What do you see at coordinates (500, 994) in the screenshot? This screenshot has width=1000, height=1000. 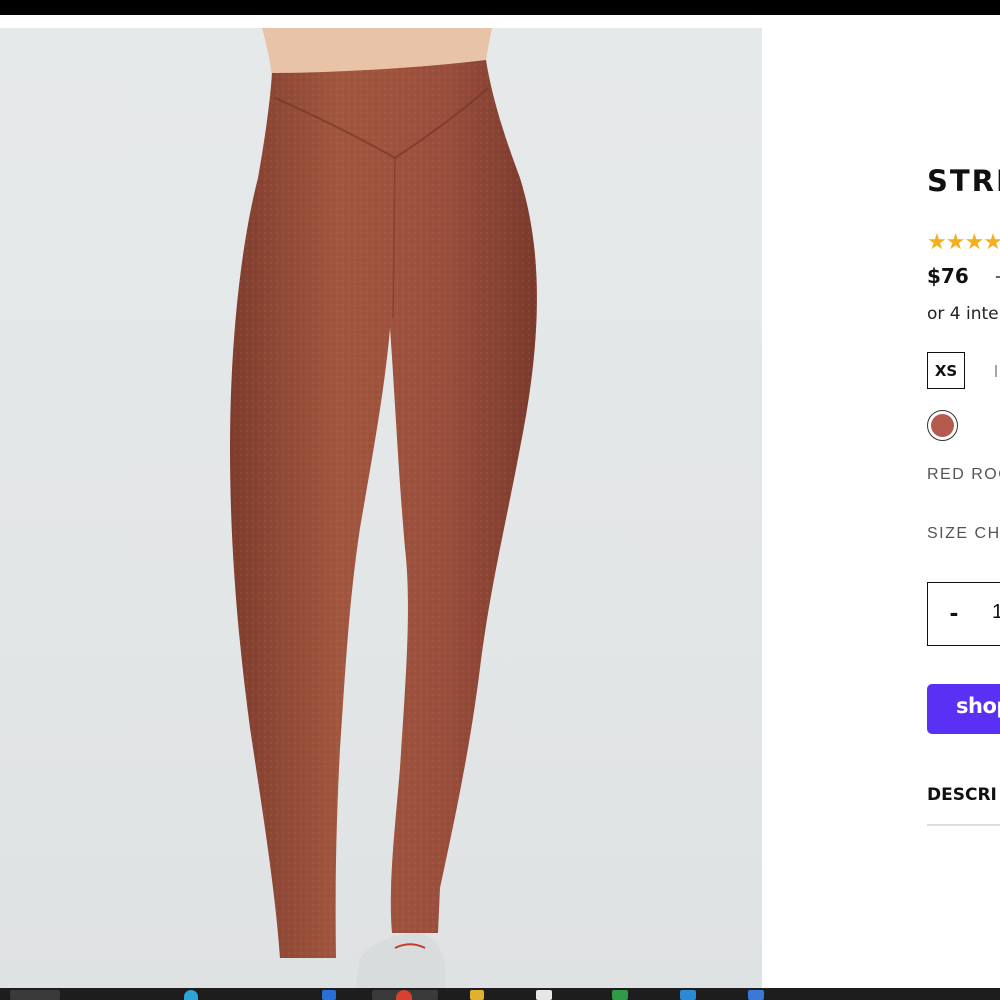 I see `taskbar` at bounding box center [500, 994].